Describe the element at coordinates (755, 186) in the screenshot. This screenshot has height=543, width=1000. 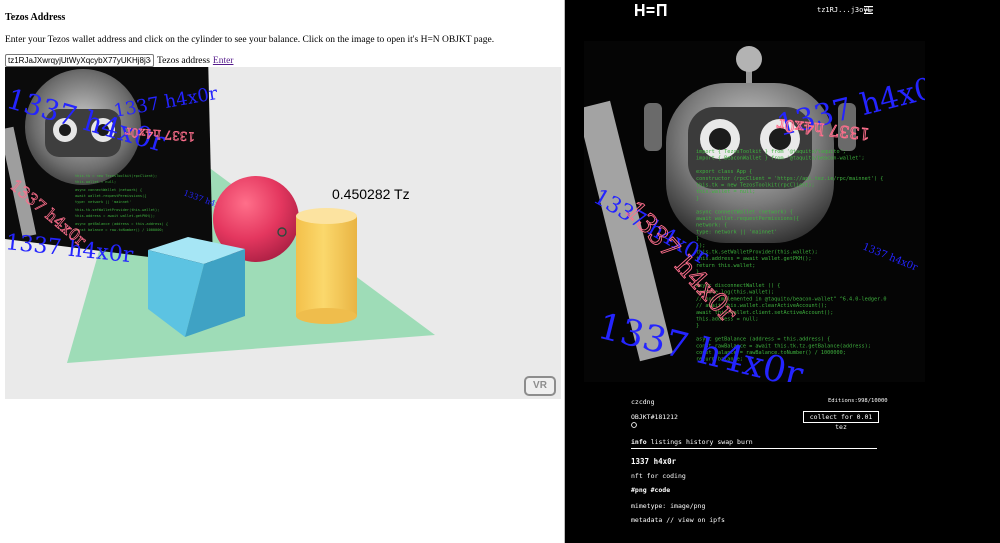
I see `code-line: this.tk = new TezosToolkit(rpcClient);` at that location.